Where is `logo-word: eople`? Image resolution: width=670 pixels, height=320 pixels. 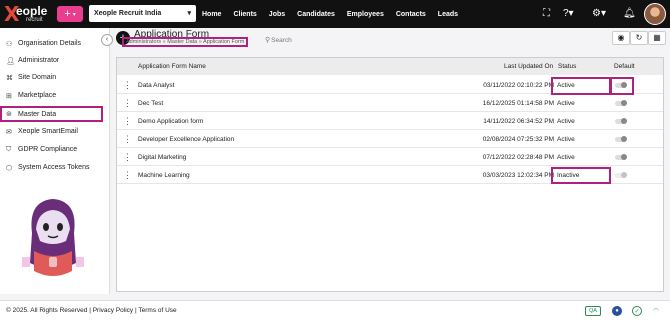 logo-word: eople is located at coordinates (32, 11).